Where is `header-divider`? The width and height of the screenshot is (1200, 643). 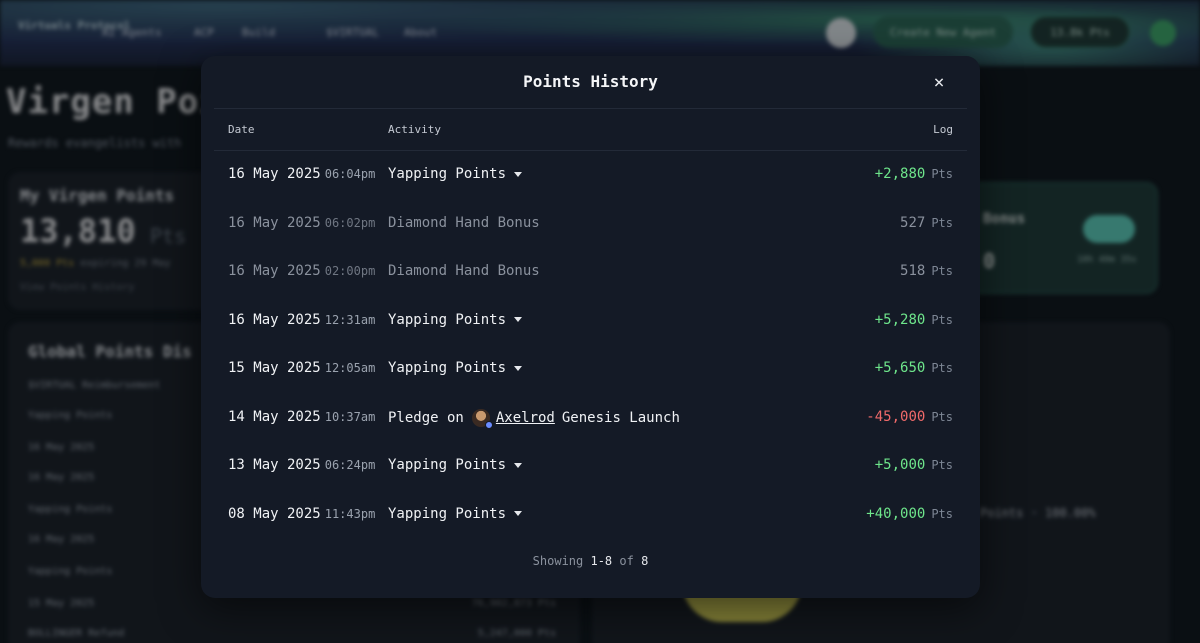 header-divider is located at coordinates (590, 108).